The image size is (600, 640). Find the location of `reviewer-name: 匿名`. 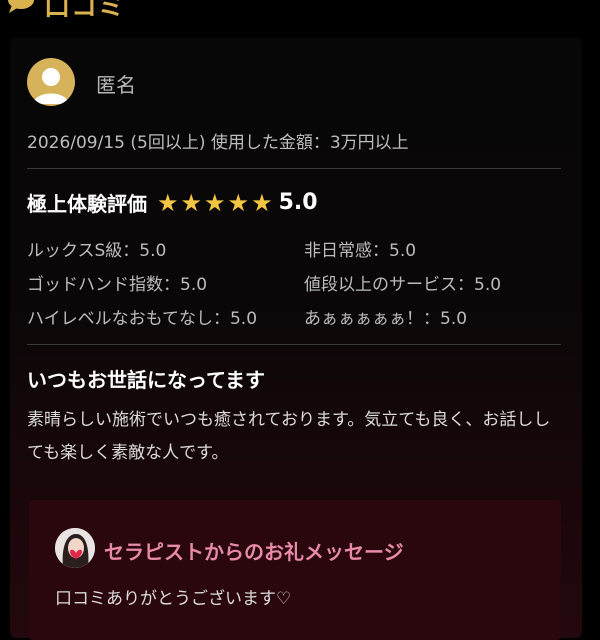

reviewer-name: 匿名 is located at coordinates (116, 85).